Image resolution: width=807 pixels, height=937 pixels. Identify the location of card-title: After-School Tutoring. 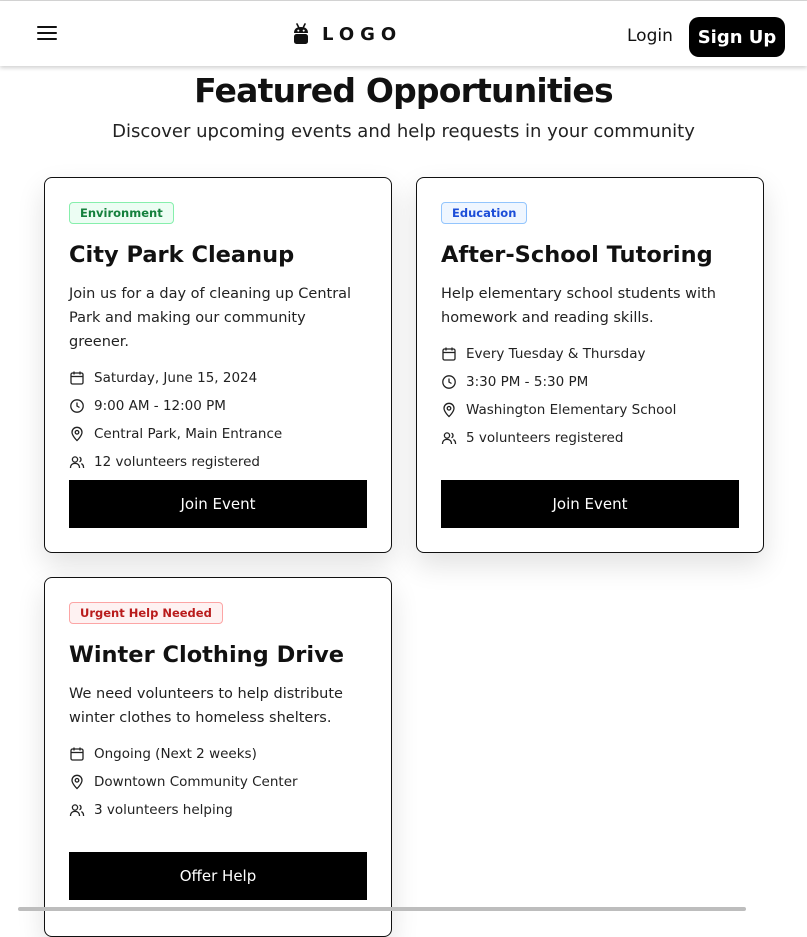
(577, 255).